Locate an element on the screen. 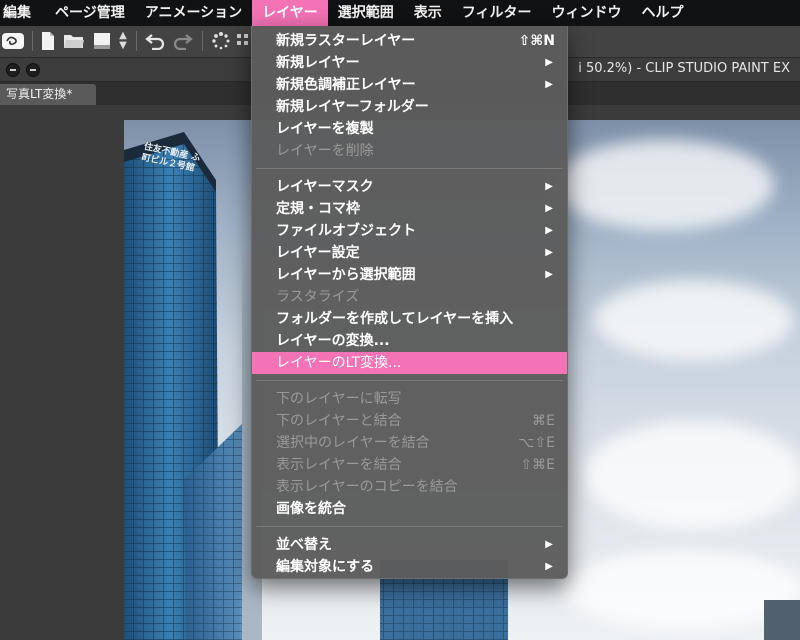 This screenshot has height=640, width=800. menu-item-merge-selected-layers: 選択中のレイヤーを結合 ⌥⇧E is located at coordinates (409, 443).